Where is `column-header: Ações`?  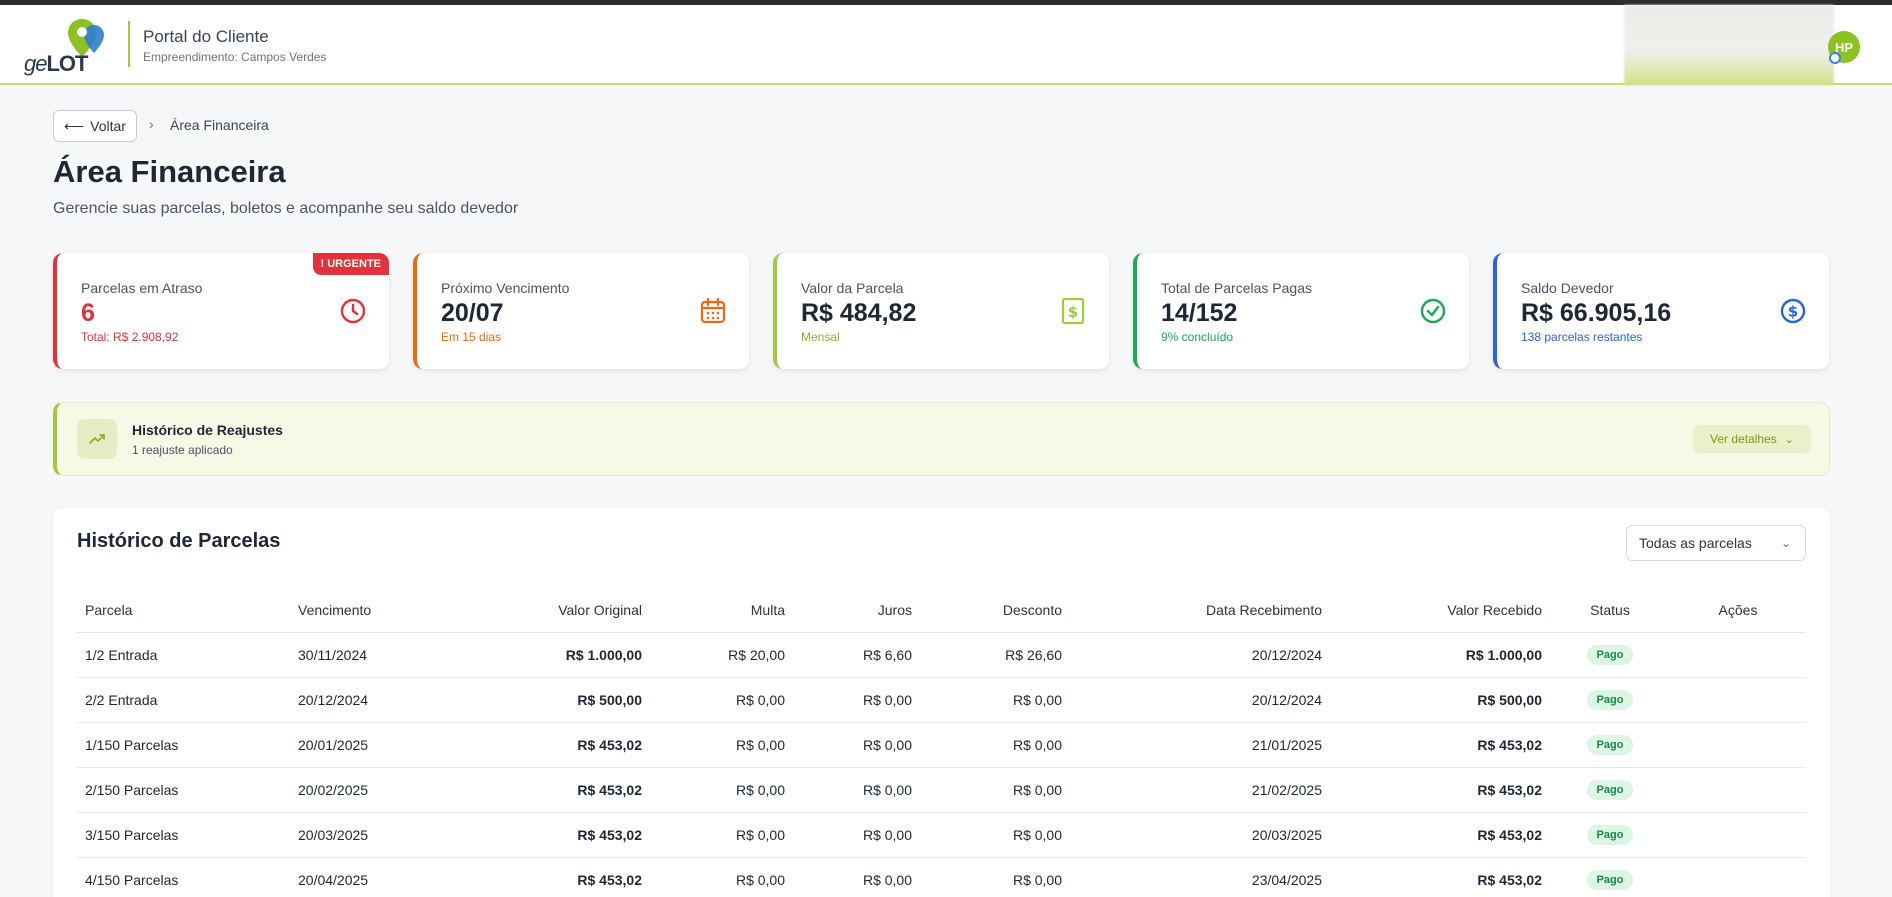 column-header: Ações is located at coordinates (1738, 610).